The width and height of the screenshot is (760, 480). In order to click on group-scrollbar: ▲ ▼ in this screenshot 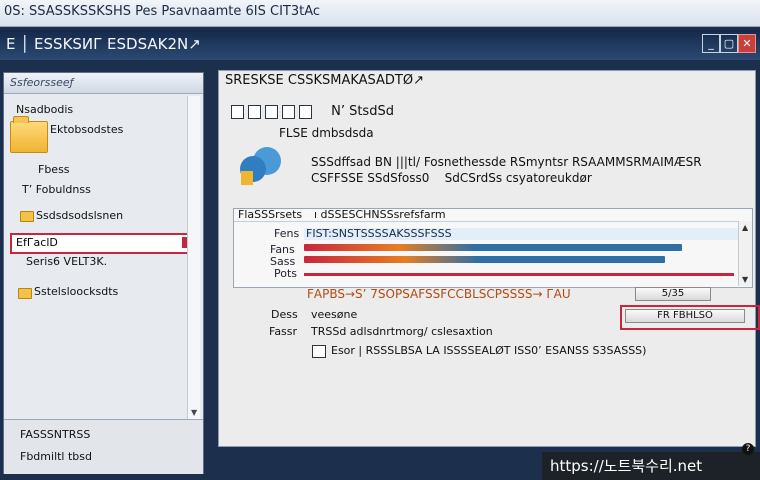, I will do `click(745, 253)`.